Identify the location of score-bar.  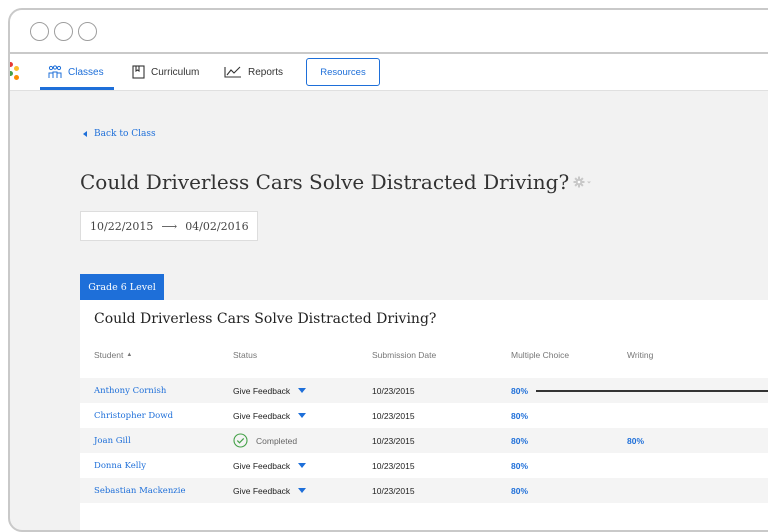
(652, 391).